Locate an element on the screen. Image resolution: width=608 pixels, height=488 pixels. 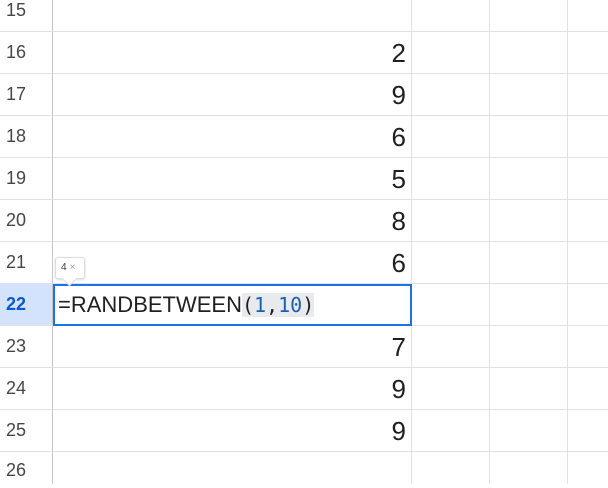
cell-a26 is located at coordinates (232, 468).